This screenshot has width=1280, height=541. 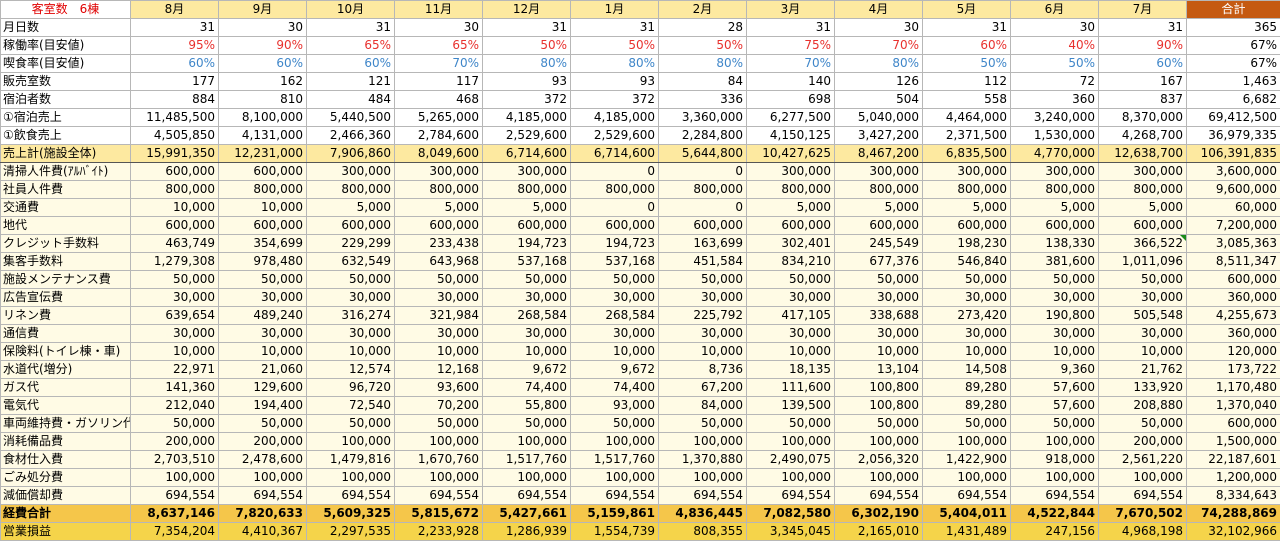 What do you see at coordinates (791, 316) in the screenshot?
I see `cell-value: 417,105` at bounding box center [791, 316].